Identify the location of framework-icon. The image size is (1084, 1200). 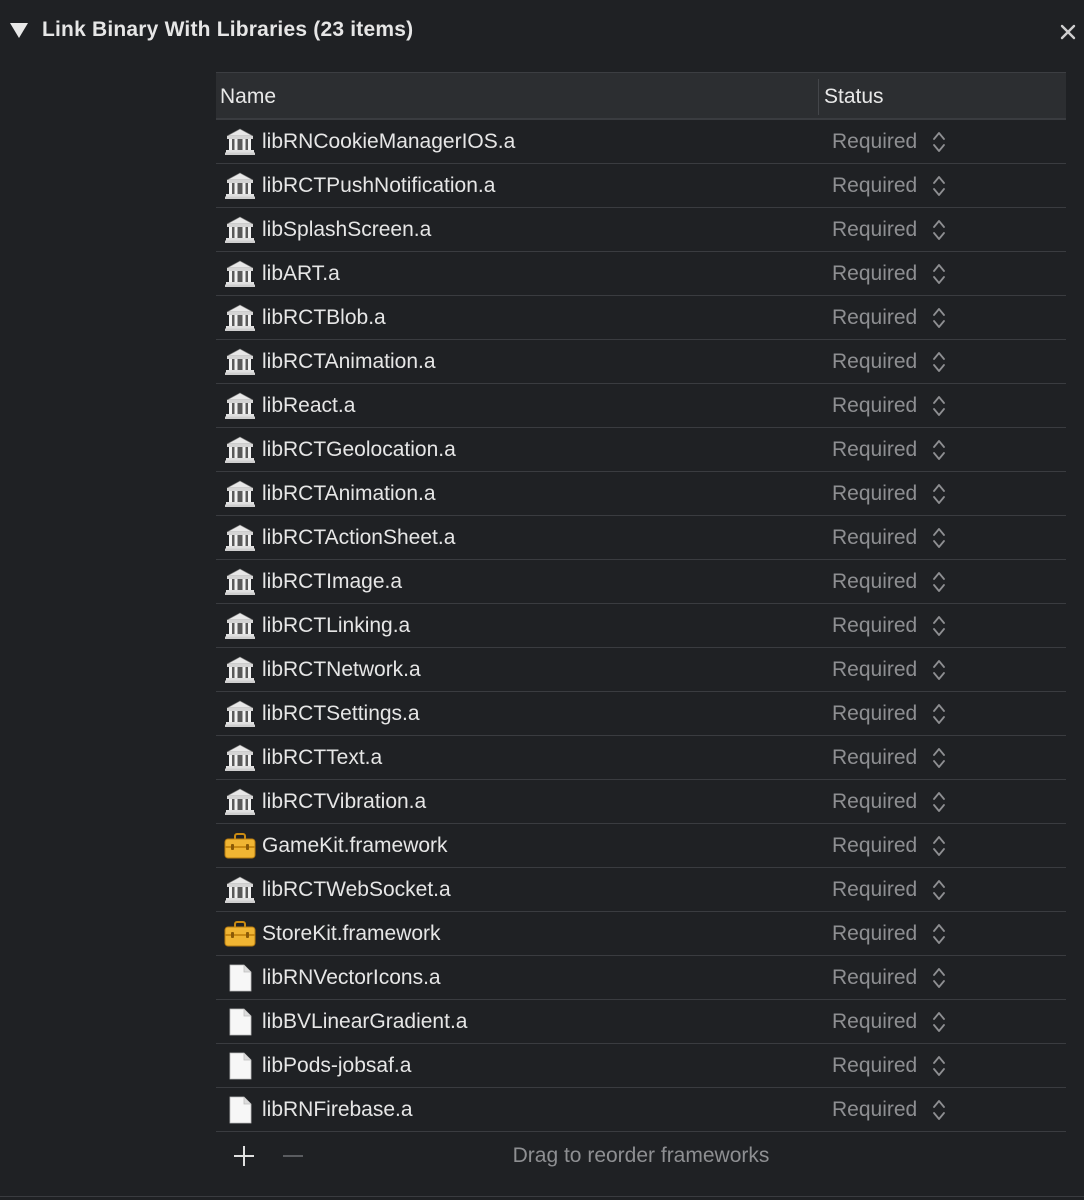
(240, 934).